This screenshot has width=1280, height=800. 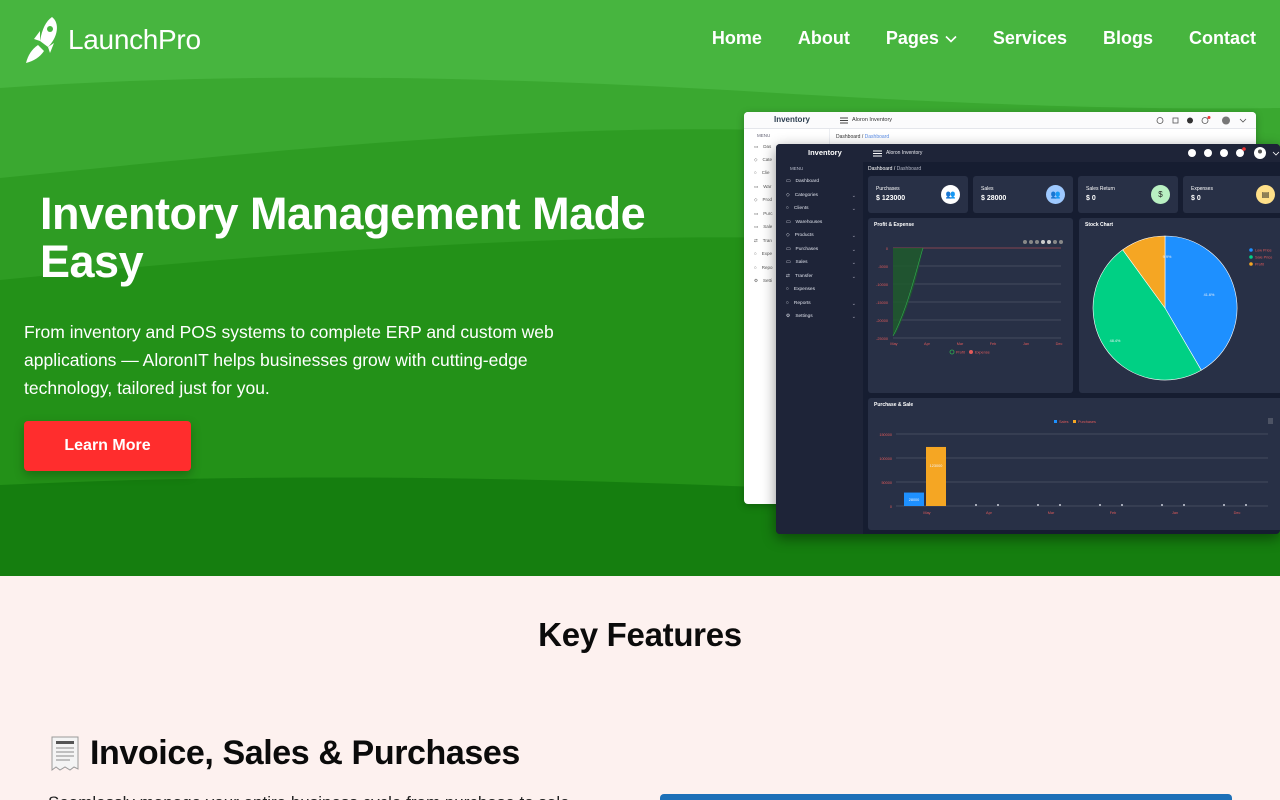 I want to click on sidebar-item-products: ◇ Products ⌄, so click(x=821, y=235).